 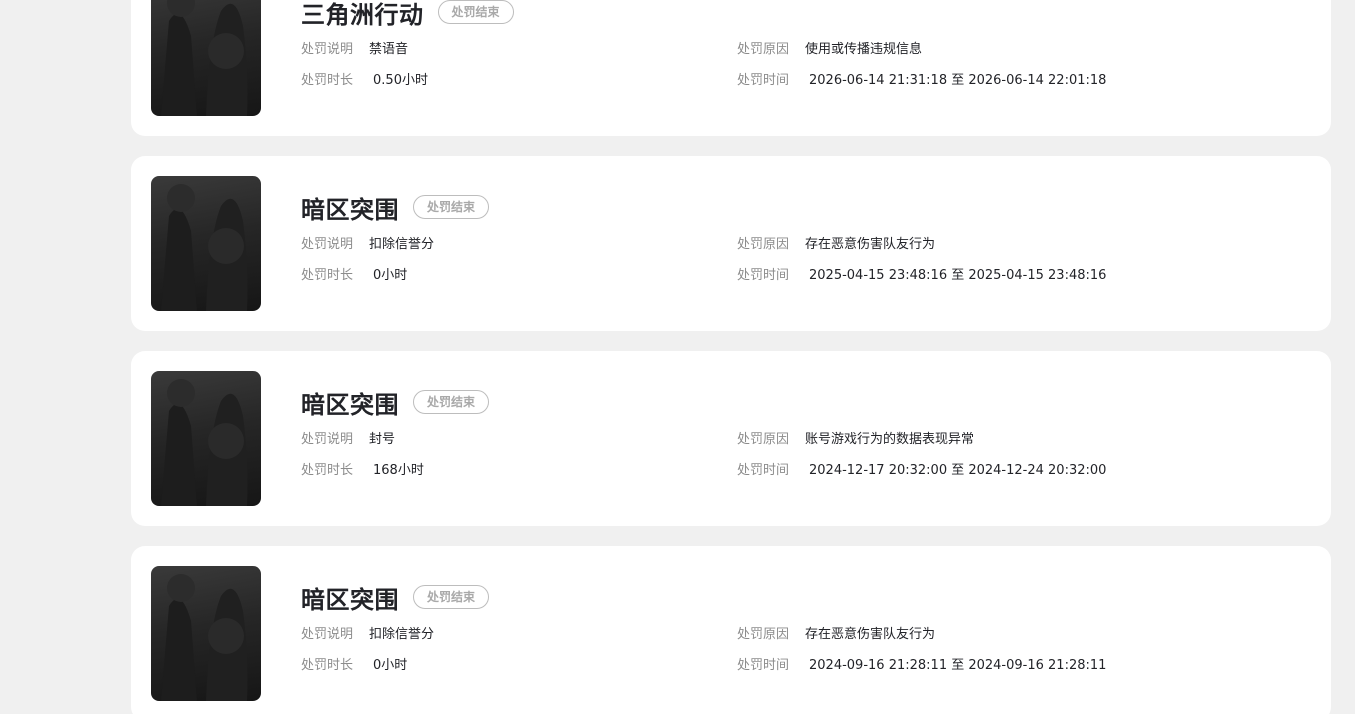 I want to click on reason-value: 使用或传播违规信息, so click(x=864, y=49).